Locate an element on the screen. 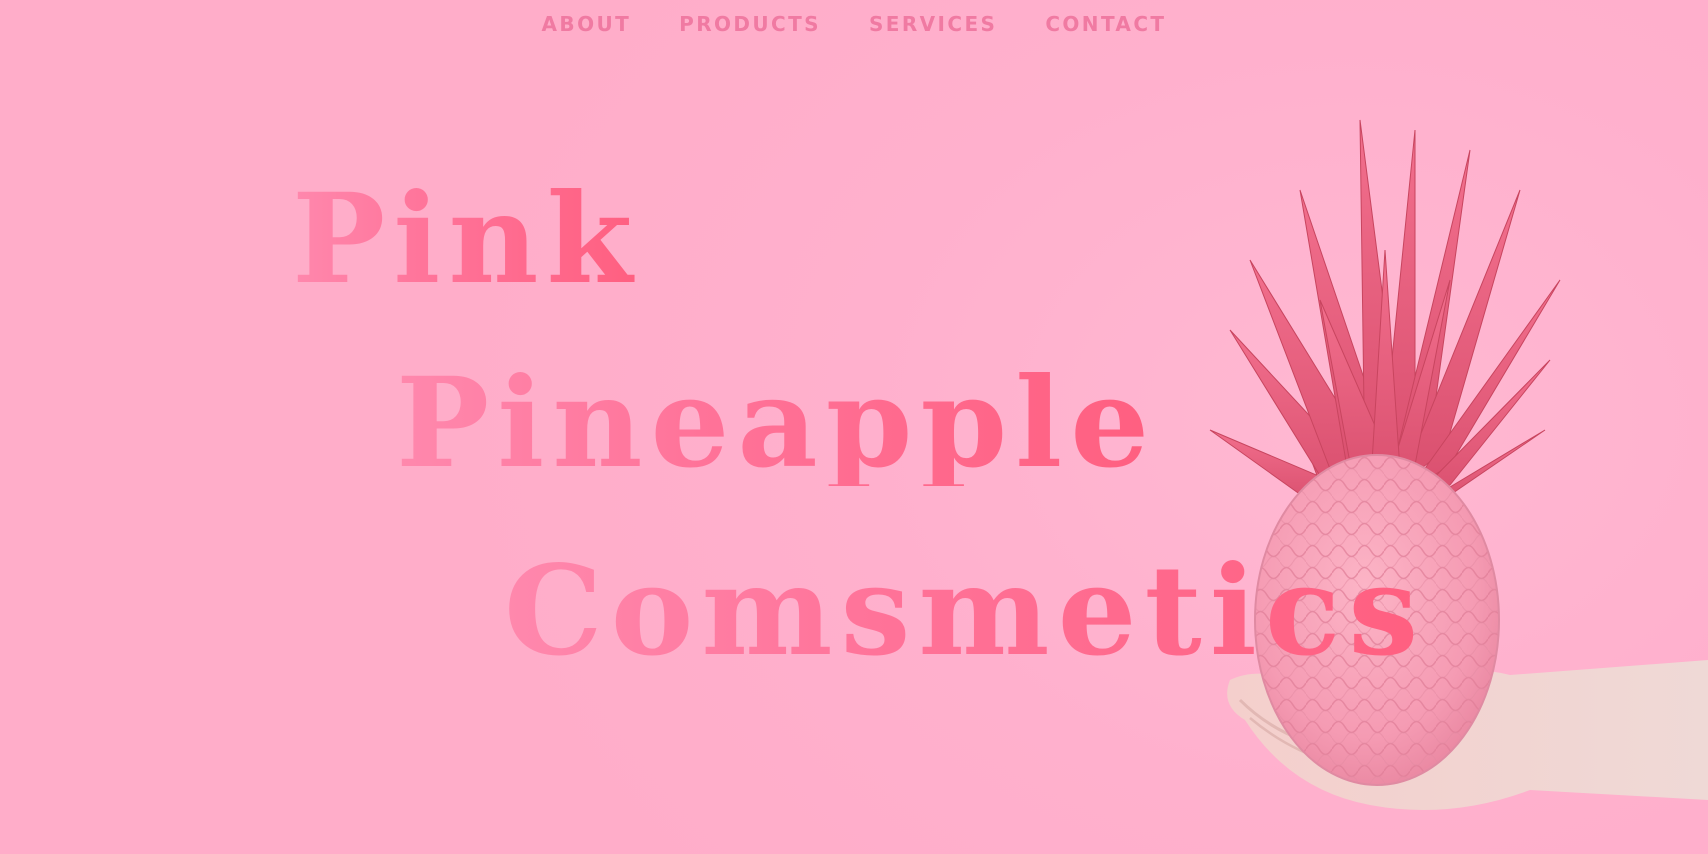  nav-link-about: ABOUT is located at coordinates (587, 25).